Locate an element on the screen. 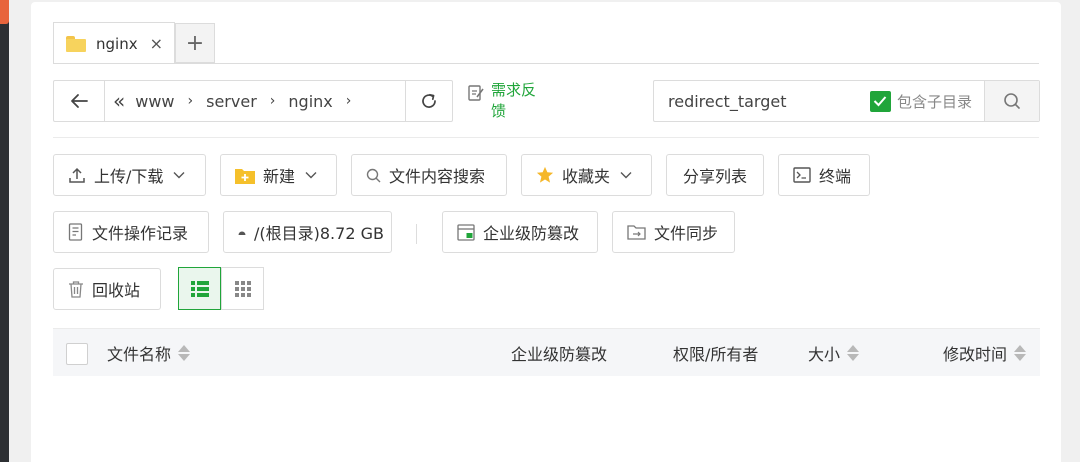 This screenshot has width=1080, height=462. new-button: 新建 is located at coordinates (278, 175).